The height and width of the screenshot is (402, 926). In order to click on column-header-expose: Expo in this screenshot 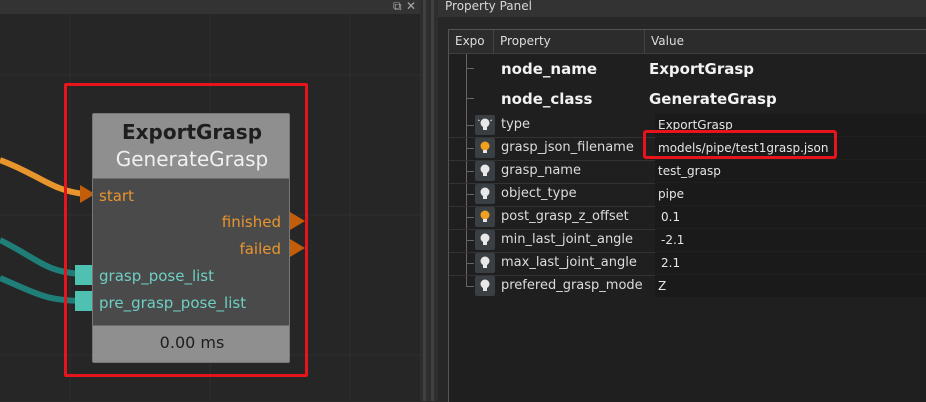, I will do `click(471, 41)`.